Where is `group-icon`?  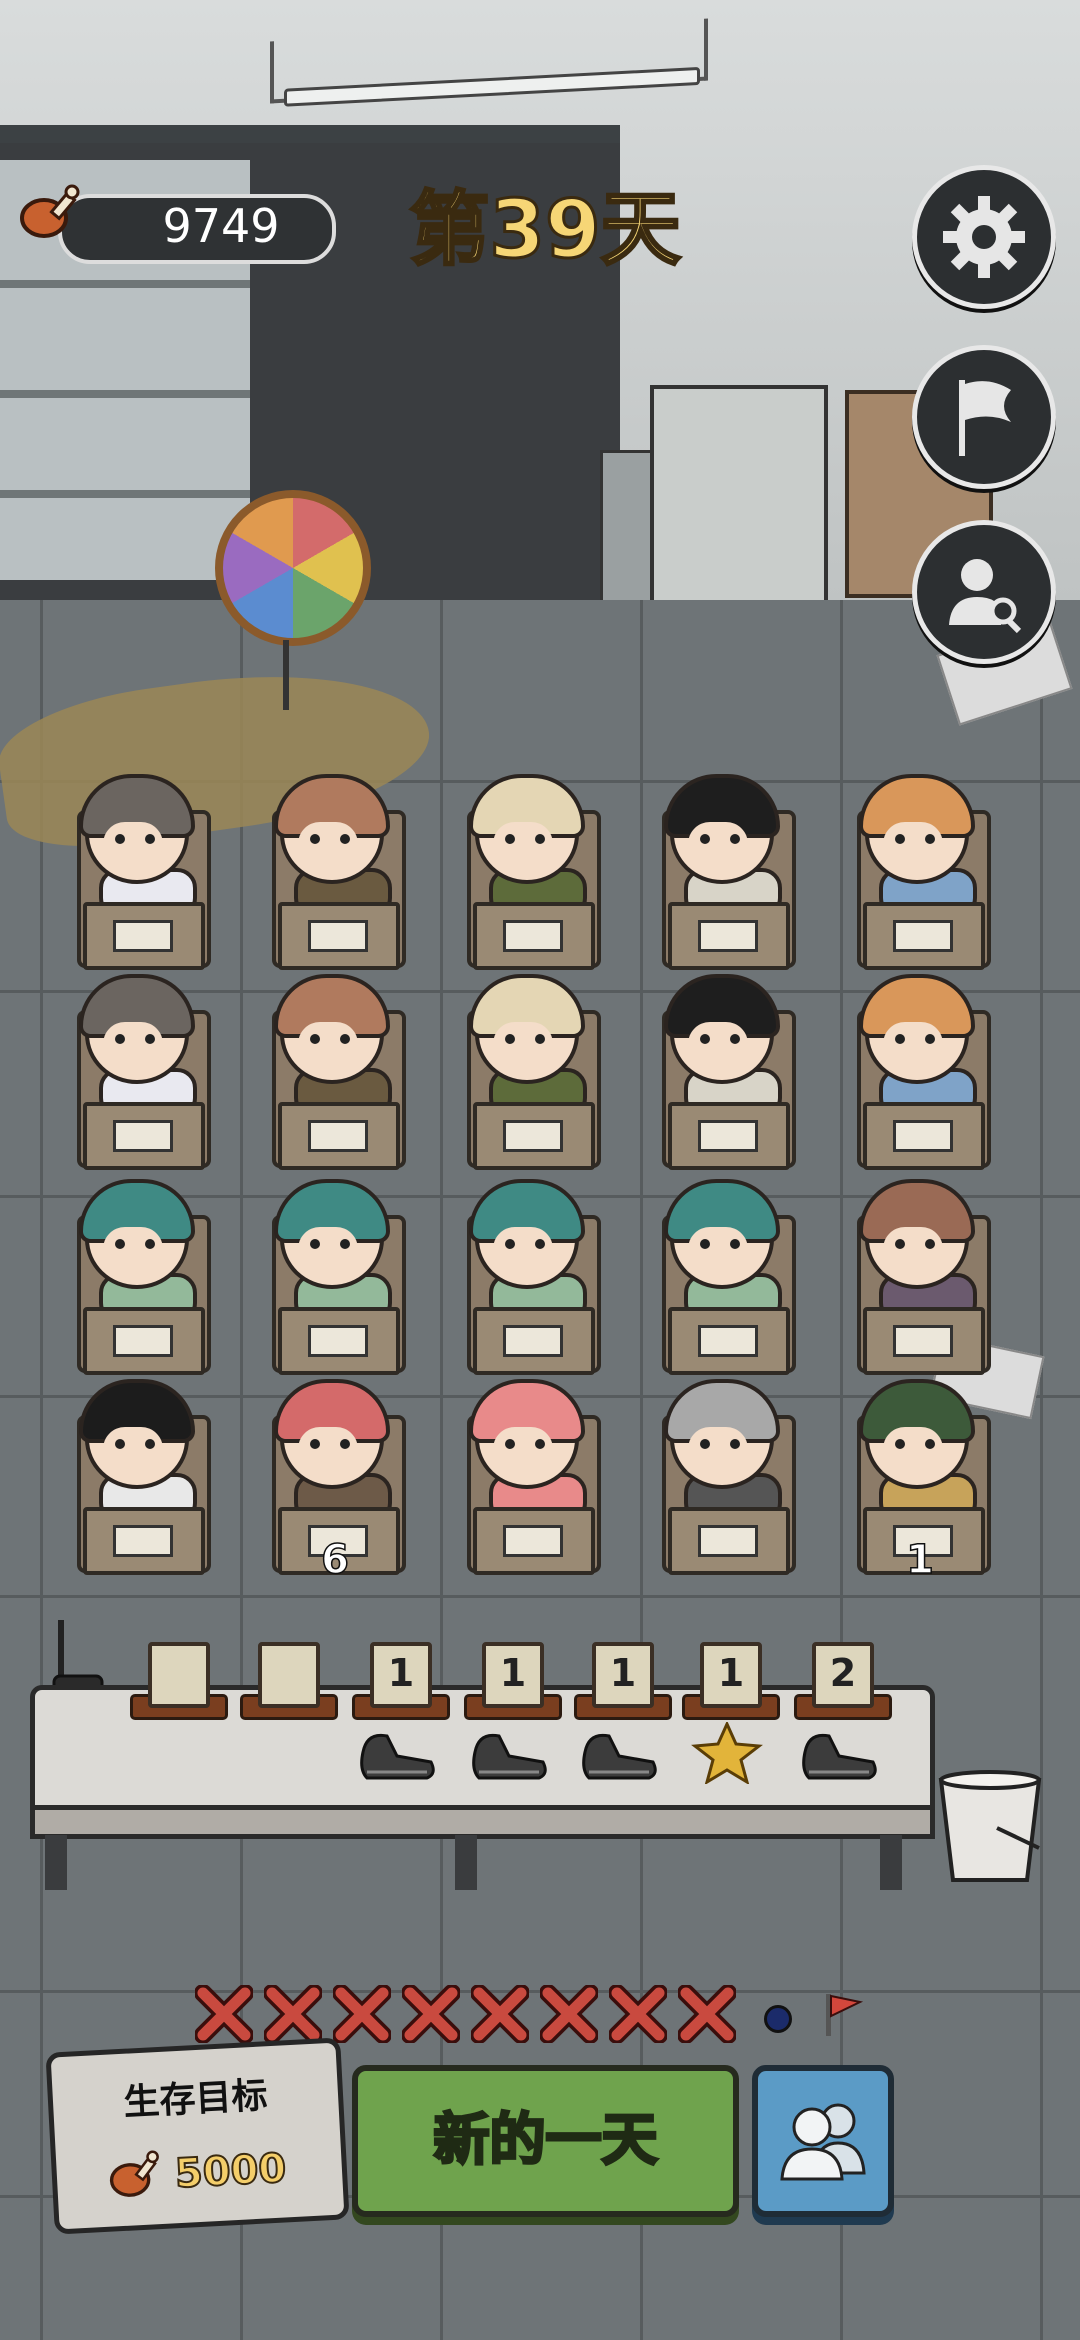
group-icon is located at coordinates (823, 2142).